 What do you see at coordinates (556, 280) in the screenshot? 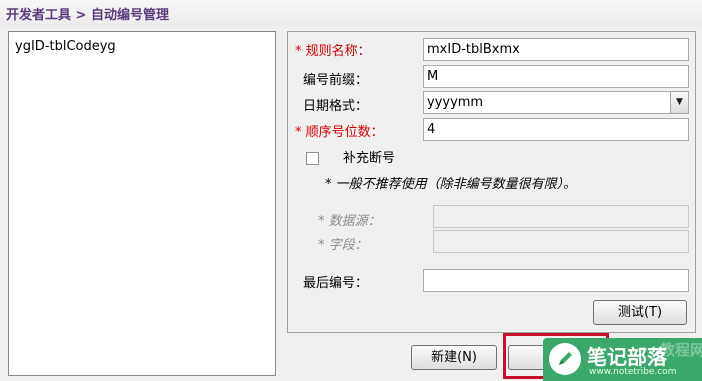
I see `last-number-input` at bounding box center [556, 280].